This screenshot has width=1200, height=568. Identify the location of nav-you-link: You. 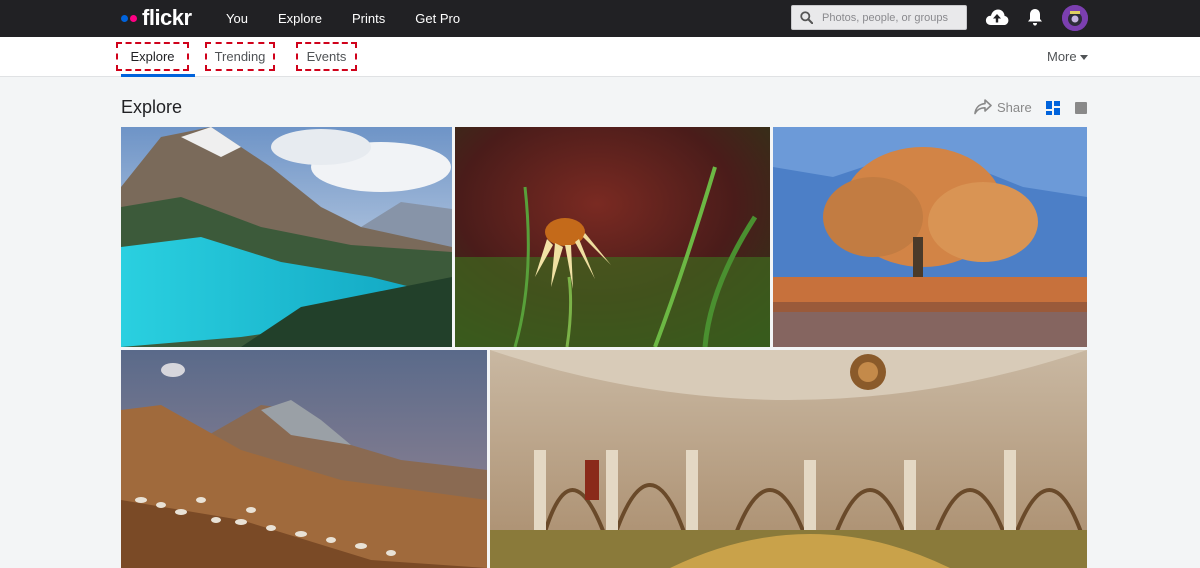
(237, 18).